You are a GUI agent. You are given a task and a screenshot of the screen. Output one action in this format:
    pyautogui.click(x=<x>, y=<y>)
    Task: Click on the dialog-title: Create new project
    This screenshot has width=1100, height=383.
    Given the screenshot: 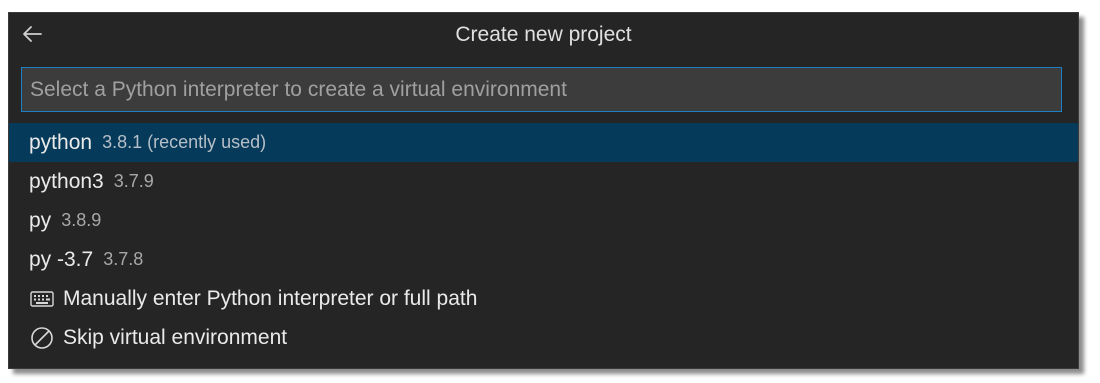 What is the action you would take?
    pyautogui.click(x=543, y=34)
    